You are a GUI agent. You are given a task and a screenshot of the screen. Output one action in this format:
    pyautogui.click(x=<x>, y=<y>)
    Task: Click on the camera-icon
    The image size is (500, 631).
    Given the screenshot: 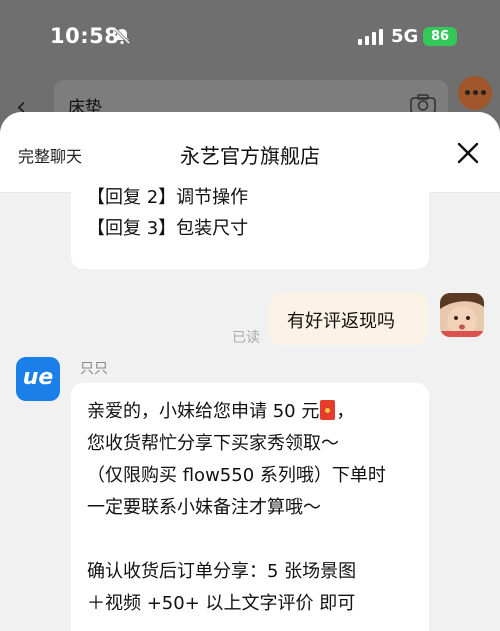 What is the action you would take?
    pyautogui.click(x=423, y=104)
    